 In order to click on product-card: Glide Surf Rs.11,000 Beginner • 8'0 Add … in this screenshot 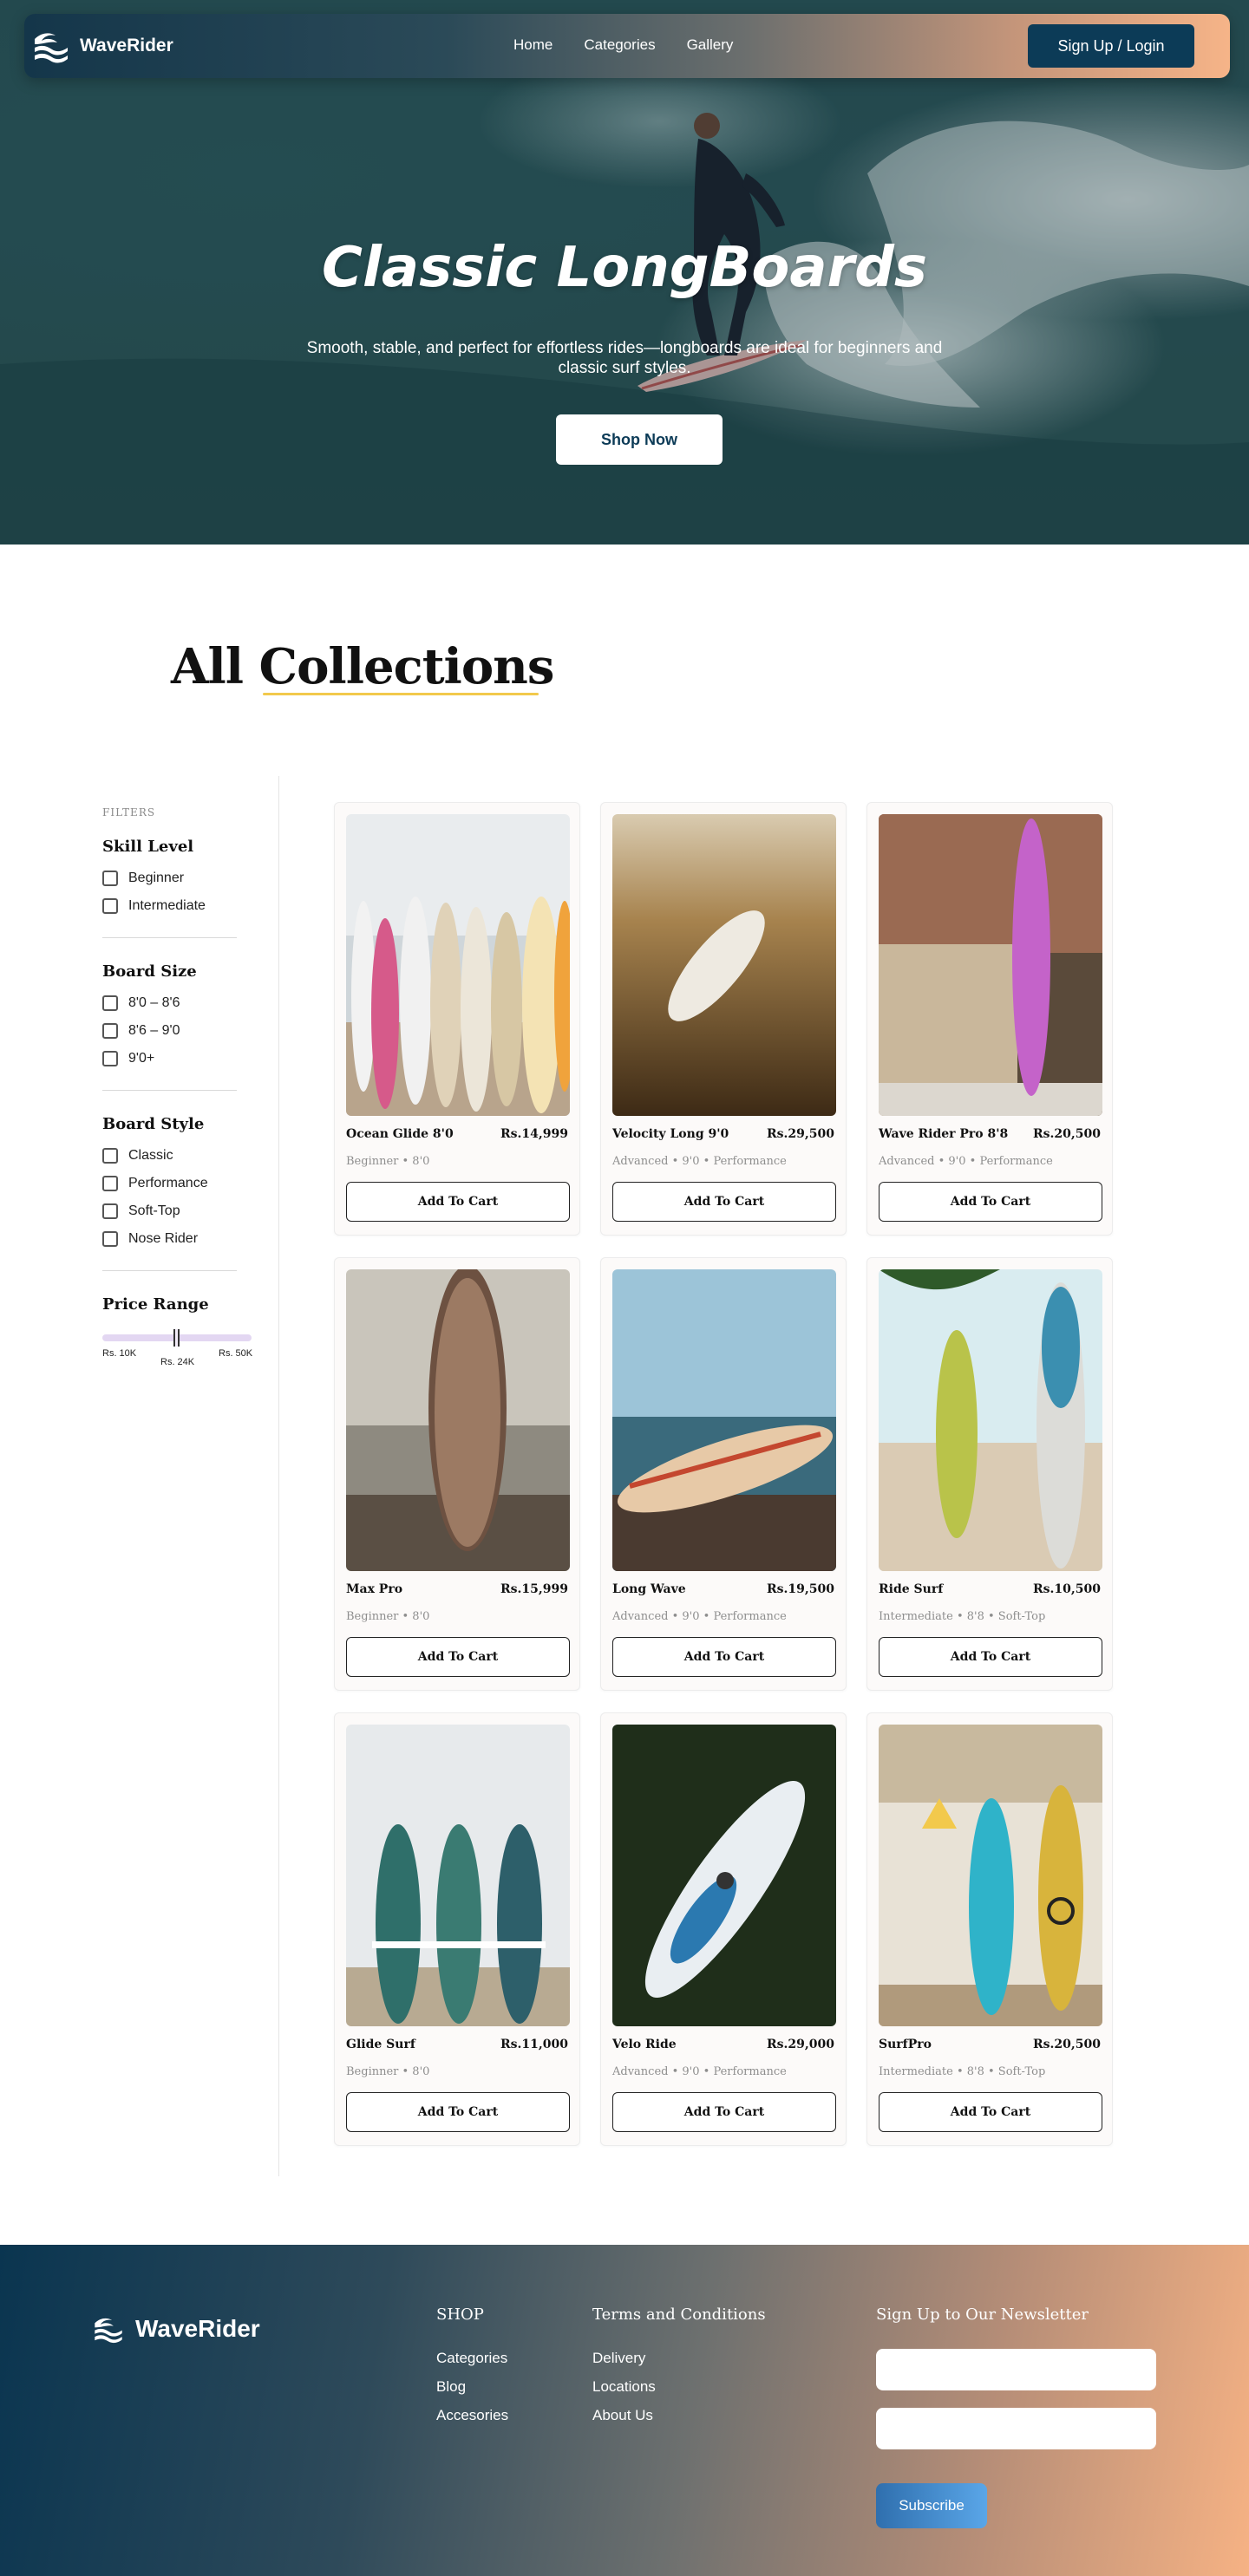, I will do `click(457, 1929)`.